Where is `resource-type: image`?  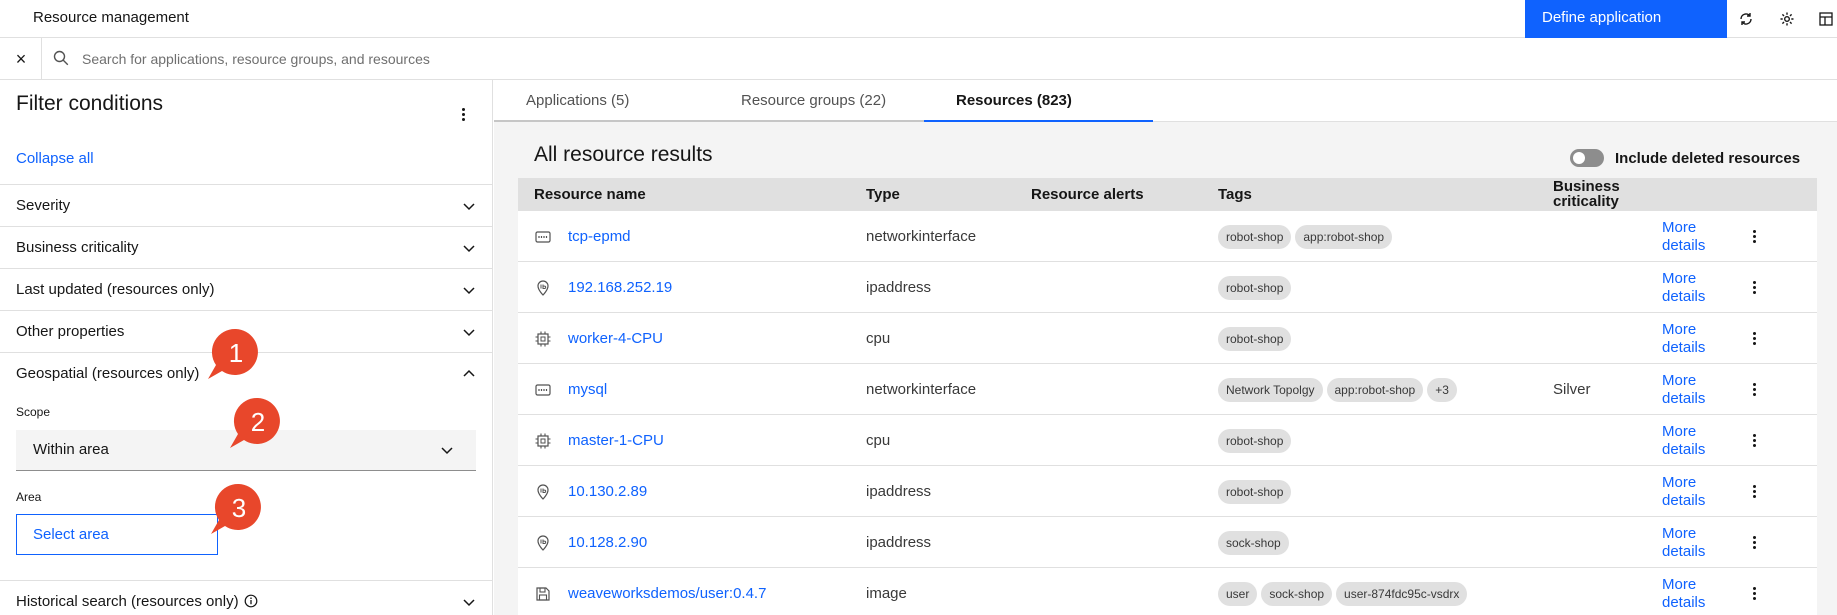 resource-type: image is located at coordinates (886, 593).